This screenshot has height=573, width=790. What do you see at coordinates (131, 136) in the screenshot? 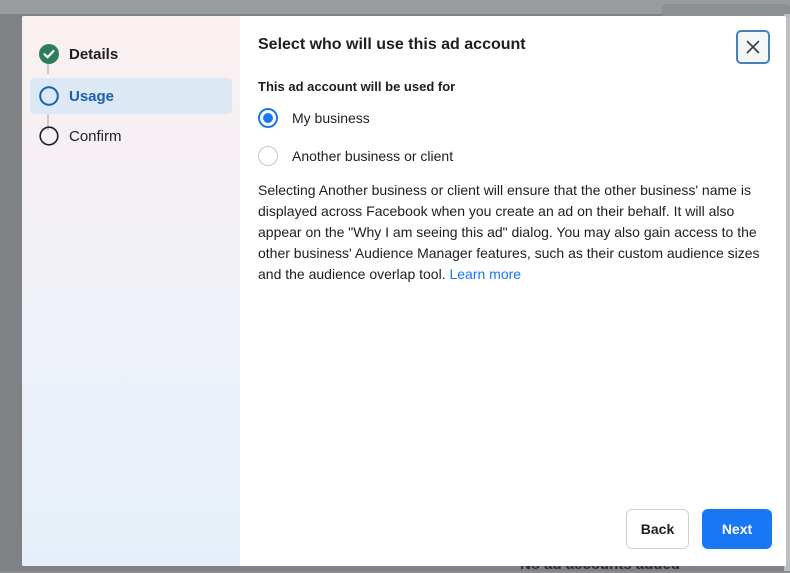
I see `step-confirm: Confirm` at bounding box center [131, 136].